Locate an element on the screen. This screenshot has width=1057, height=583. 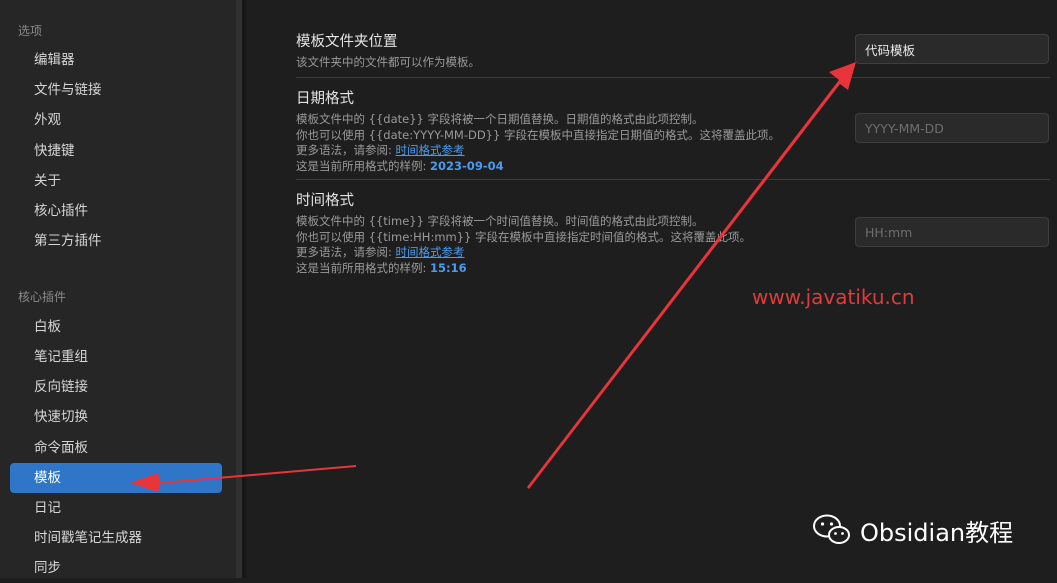
desc-line: 这是当前所用格式的样例: 2023-09-04 is located at coordinates (671, 167).